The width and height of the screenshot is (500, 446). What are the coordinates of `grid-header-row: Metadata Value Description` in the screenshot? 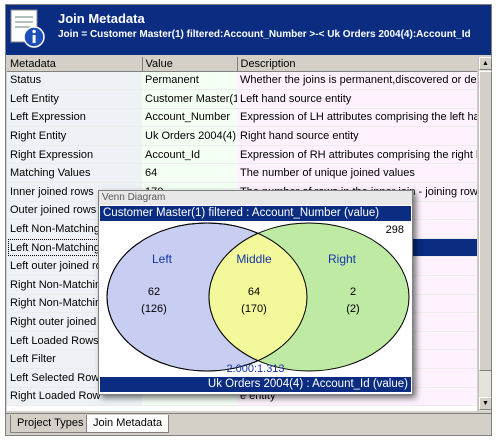 It's located at (242, 64).